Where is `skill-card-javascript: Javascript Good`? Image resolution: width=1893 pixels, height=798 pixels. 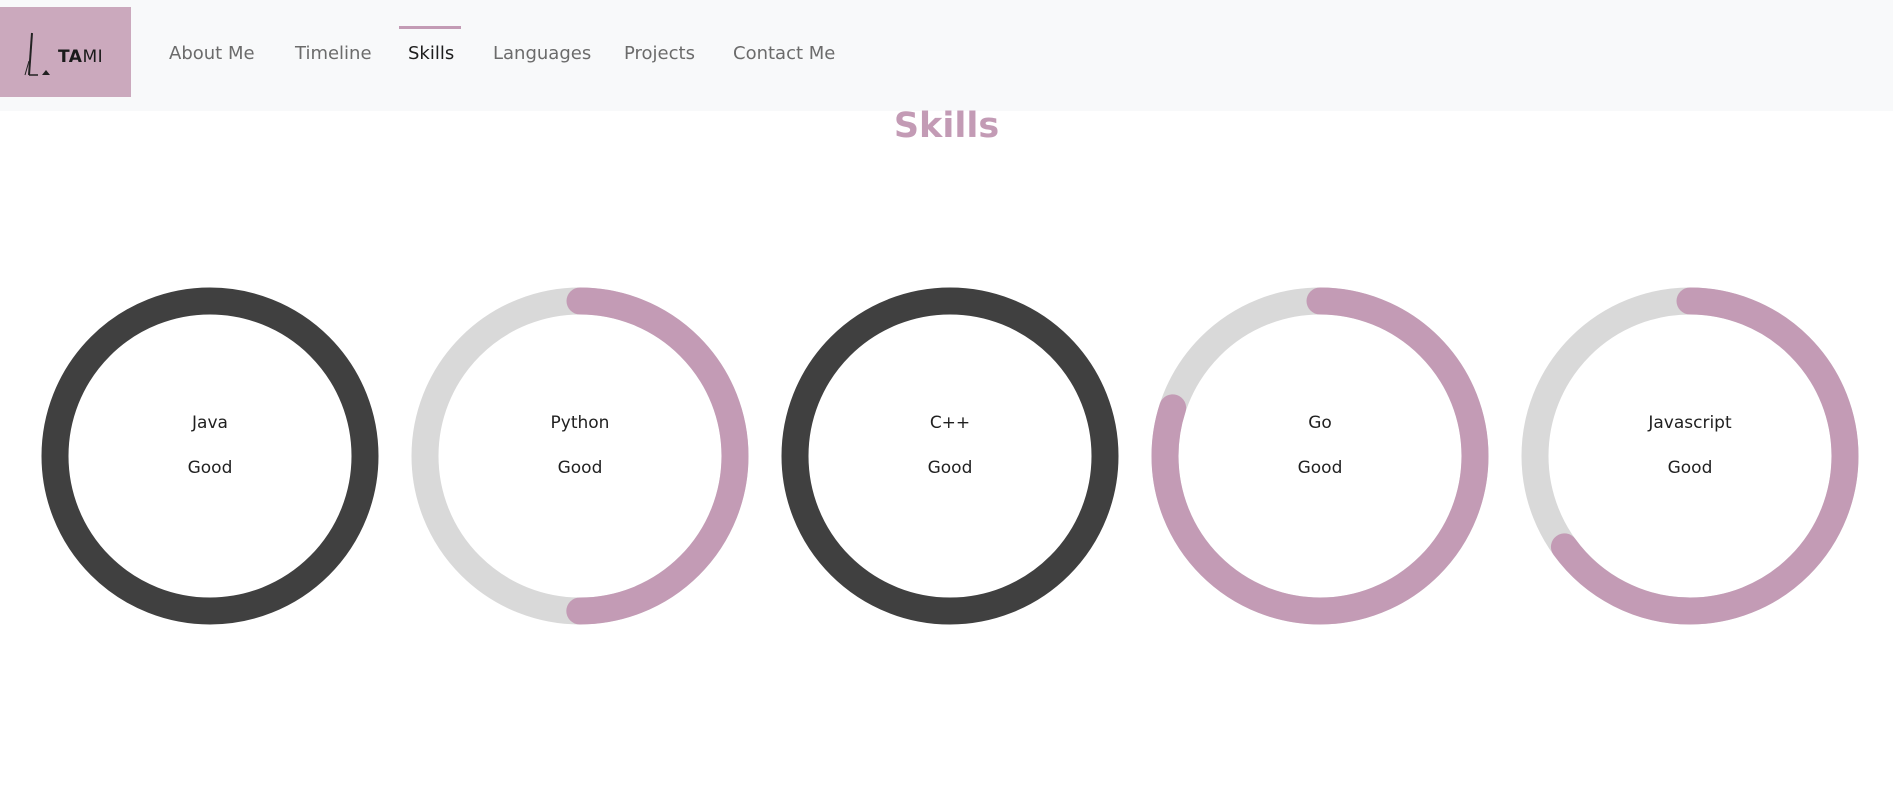
skill-card-javascript: Javascript Good is located at coordinates (1690, 456).